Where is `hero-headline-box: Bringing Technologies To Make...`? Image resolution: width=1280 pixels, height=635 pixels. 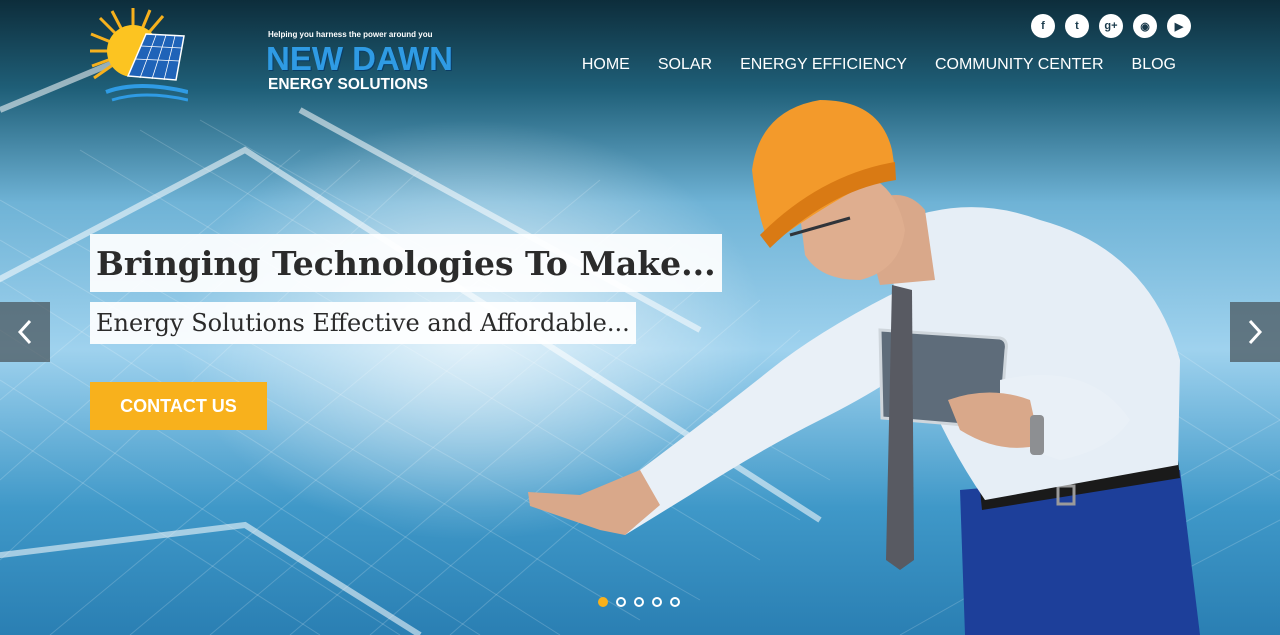
hero-headline-box: Bringing Technologies To Make... is located at coordinates (406, 263).